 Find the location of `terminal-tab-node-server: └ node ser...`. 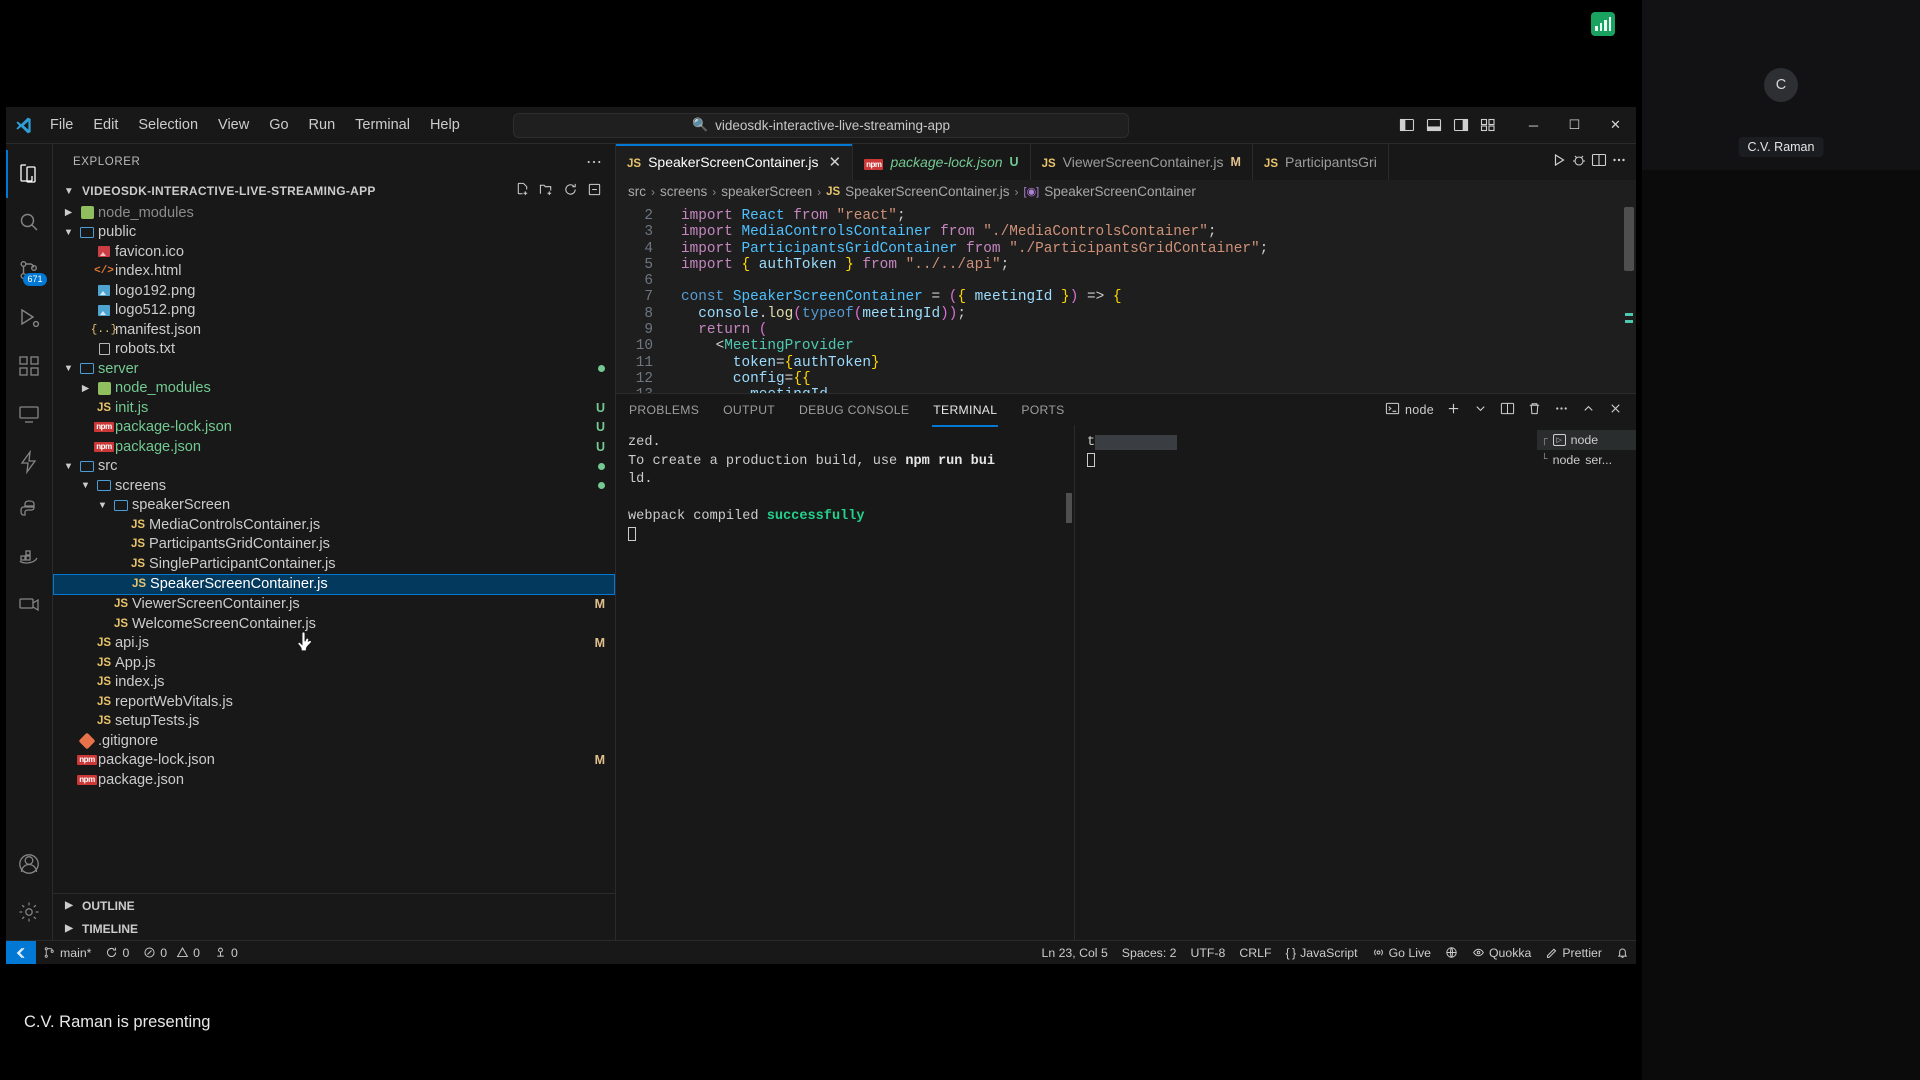

terminal-tab-node-server: └ node ser... is located at coordinates (1586, 460).